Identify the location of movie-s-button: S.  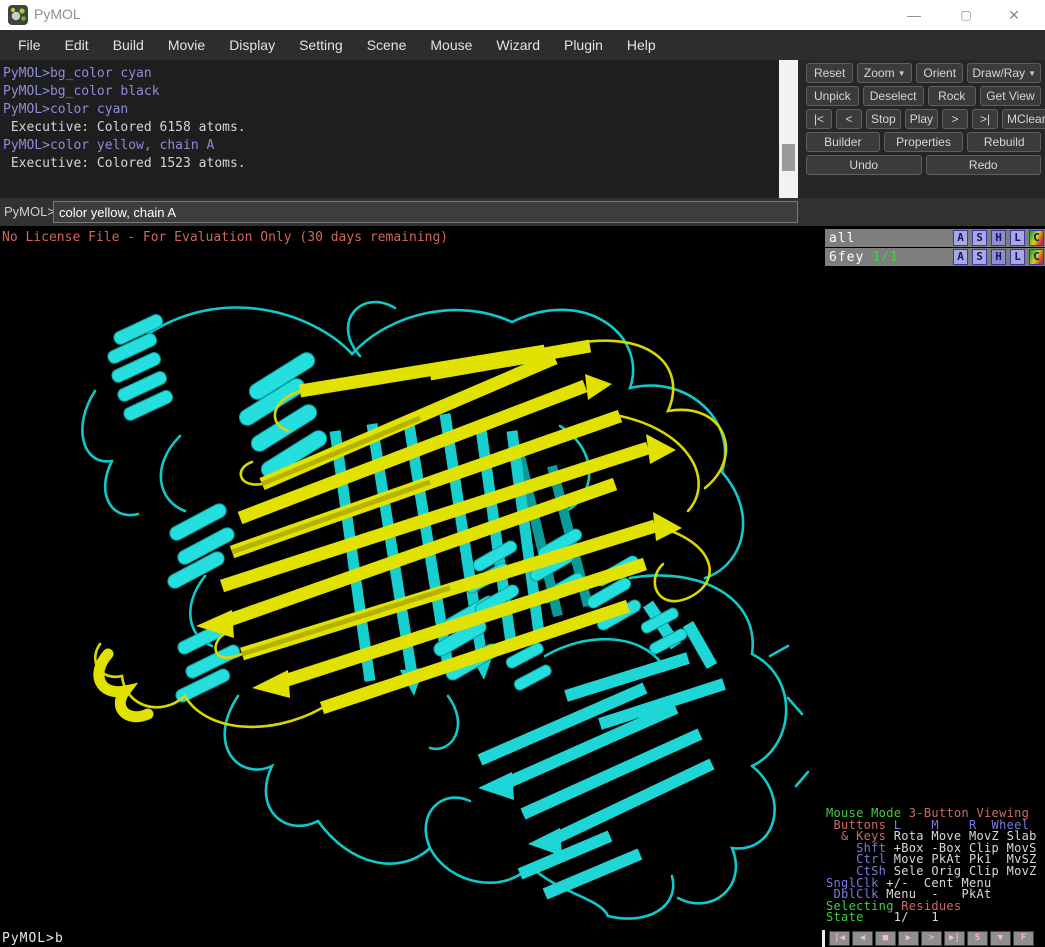
(977, 938).